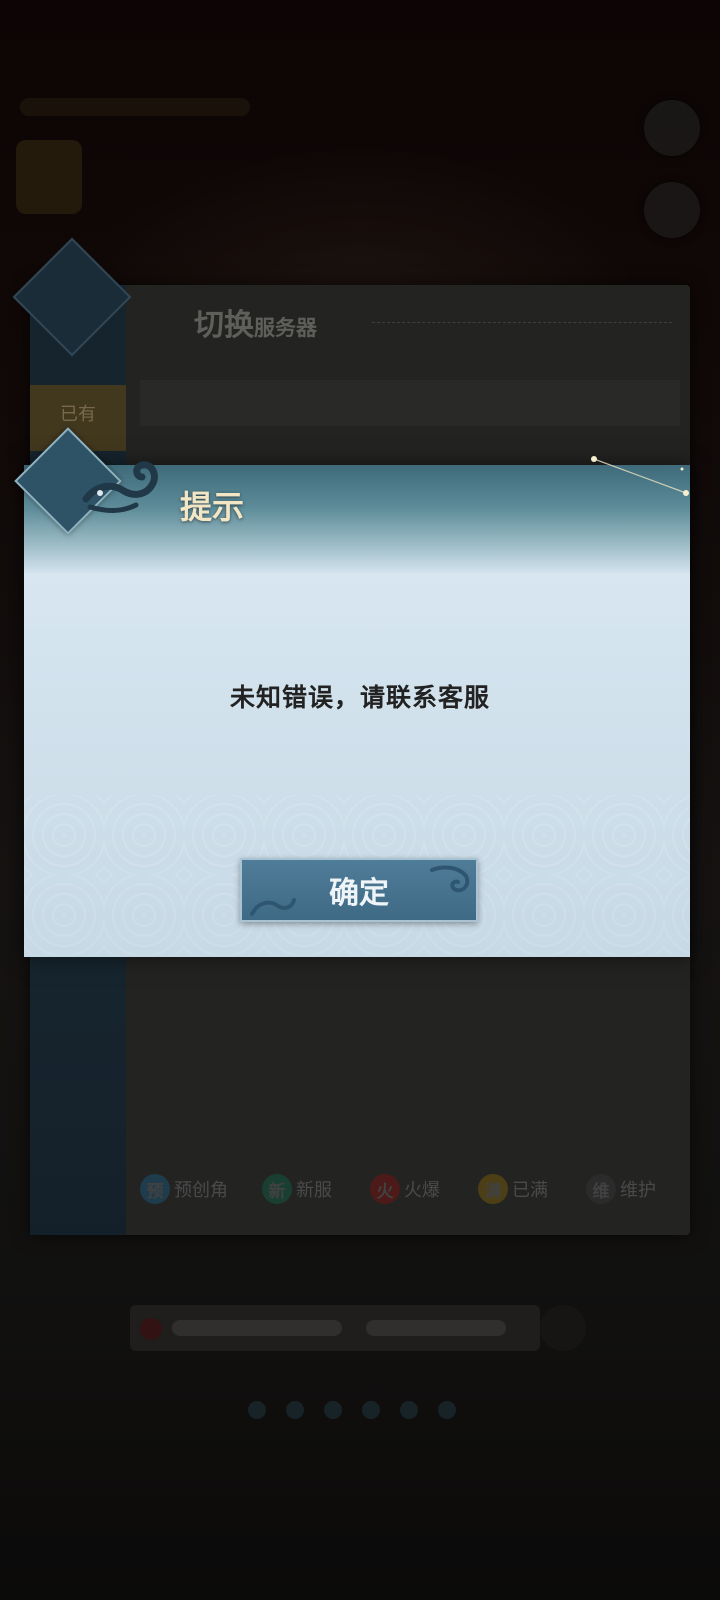  Describe the element at coordinates (359, 893) in the screenshot. I see `confirm-button-label: 确定` at that location.